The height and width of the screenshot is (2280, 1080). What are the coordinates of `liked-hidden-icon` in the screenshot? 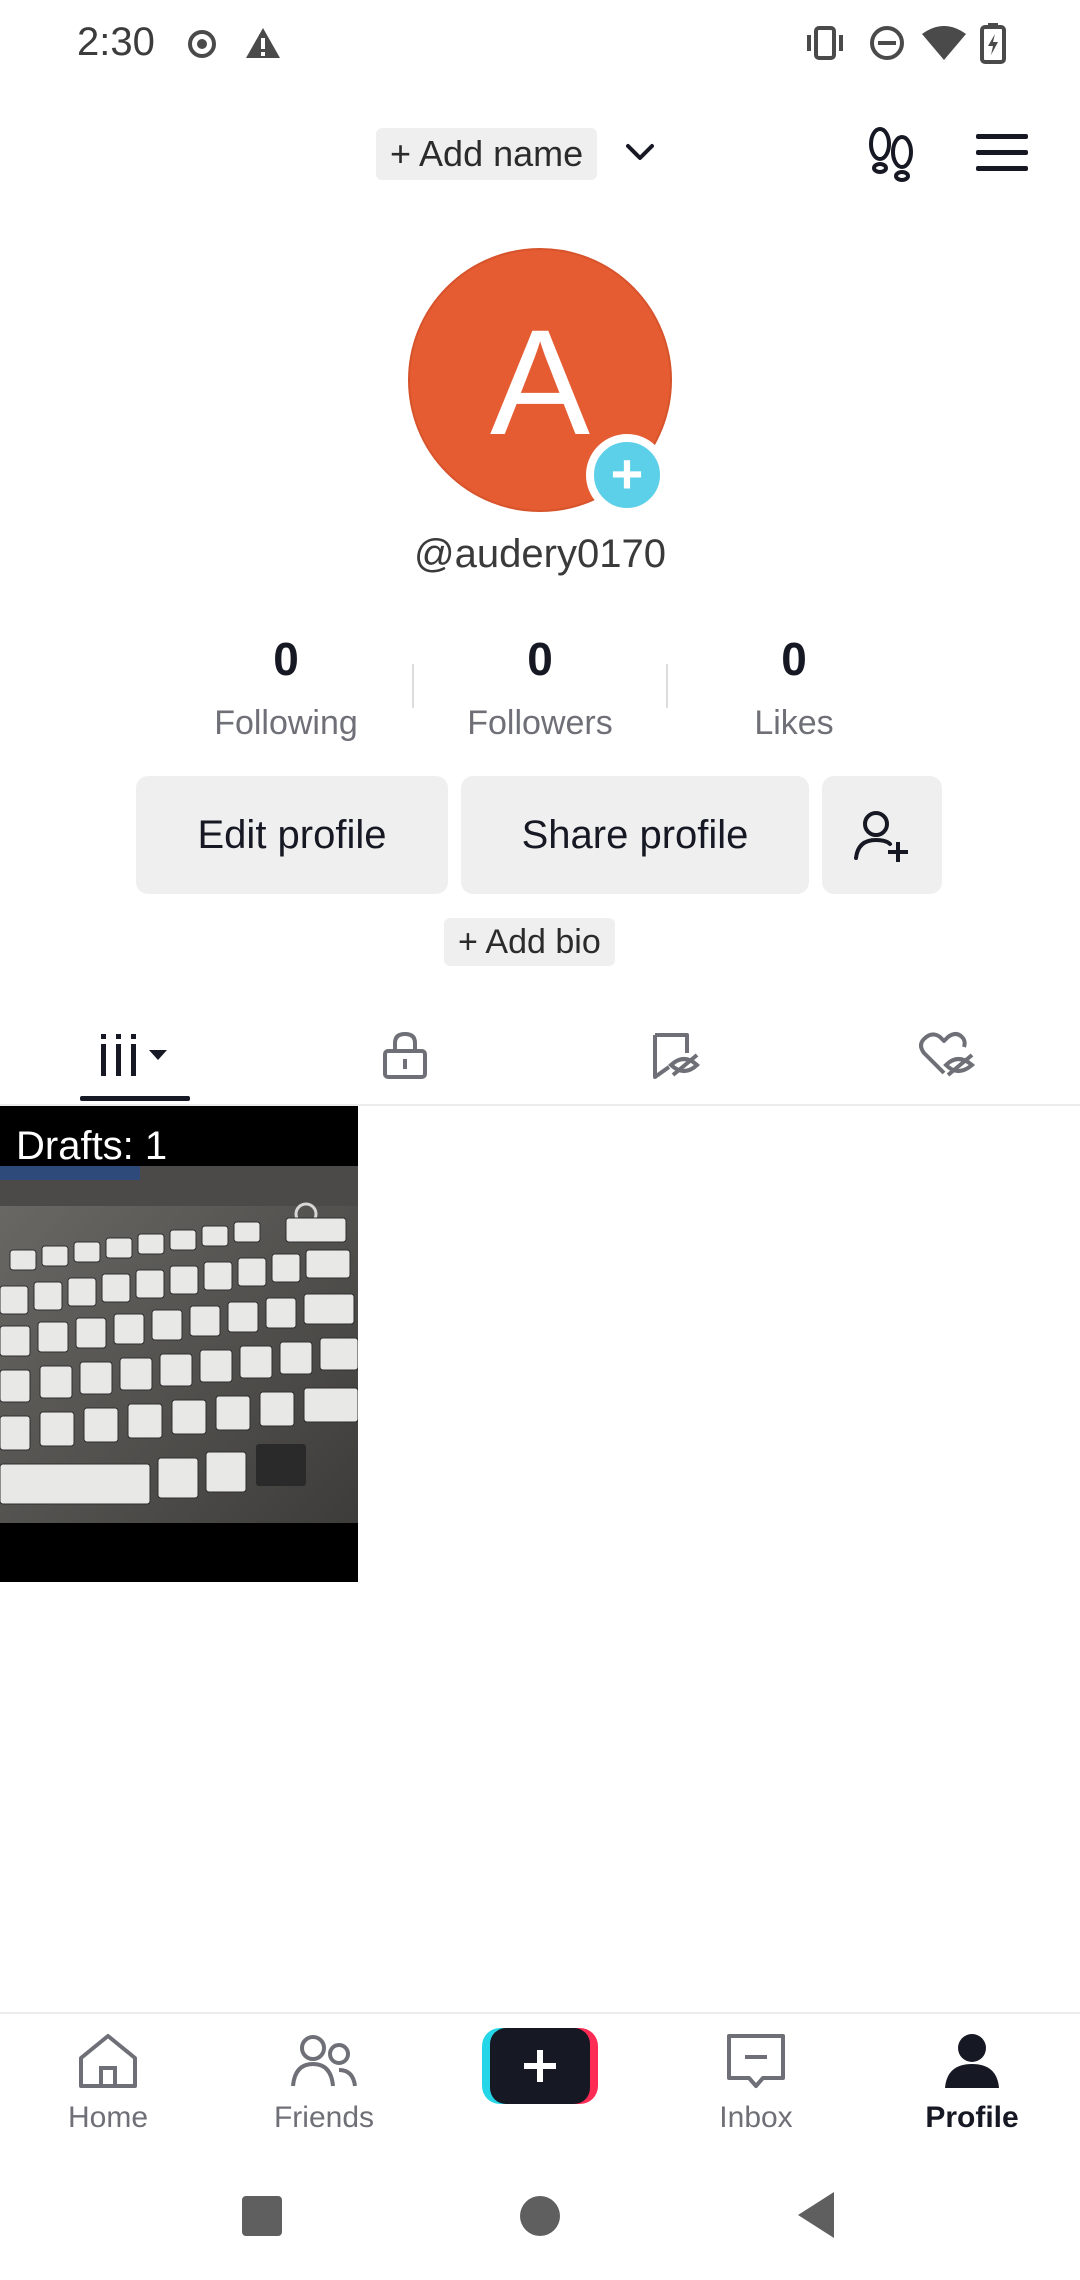 It's located at (947, 1054).